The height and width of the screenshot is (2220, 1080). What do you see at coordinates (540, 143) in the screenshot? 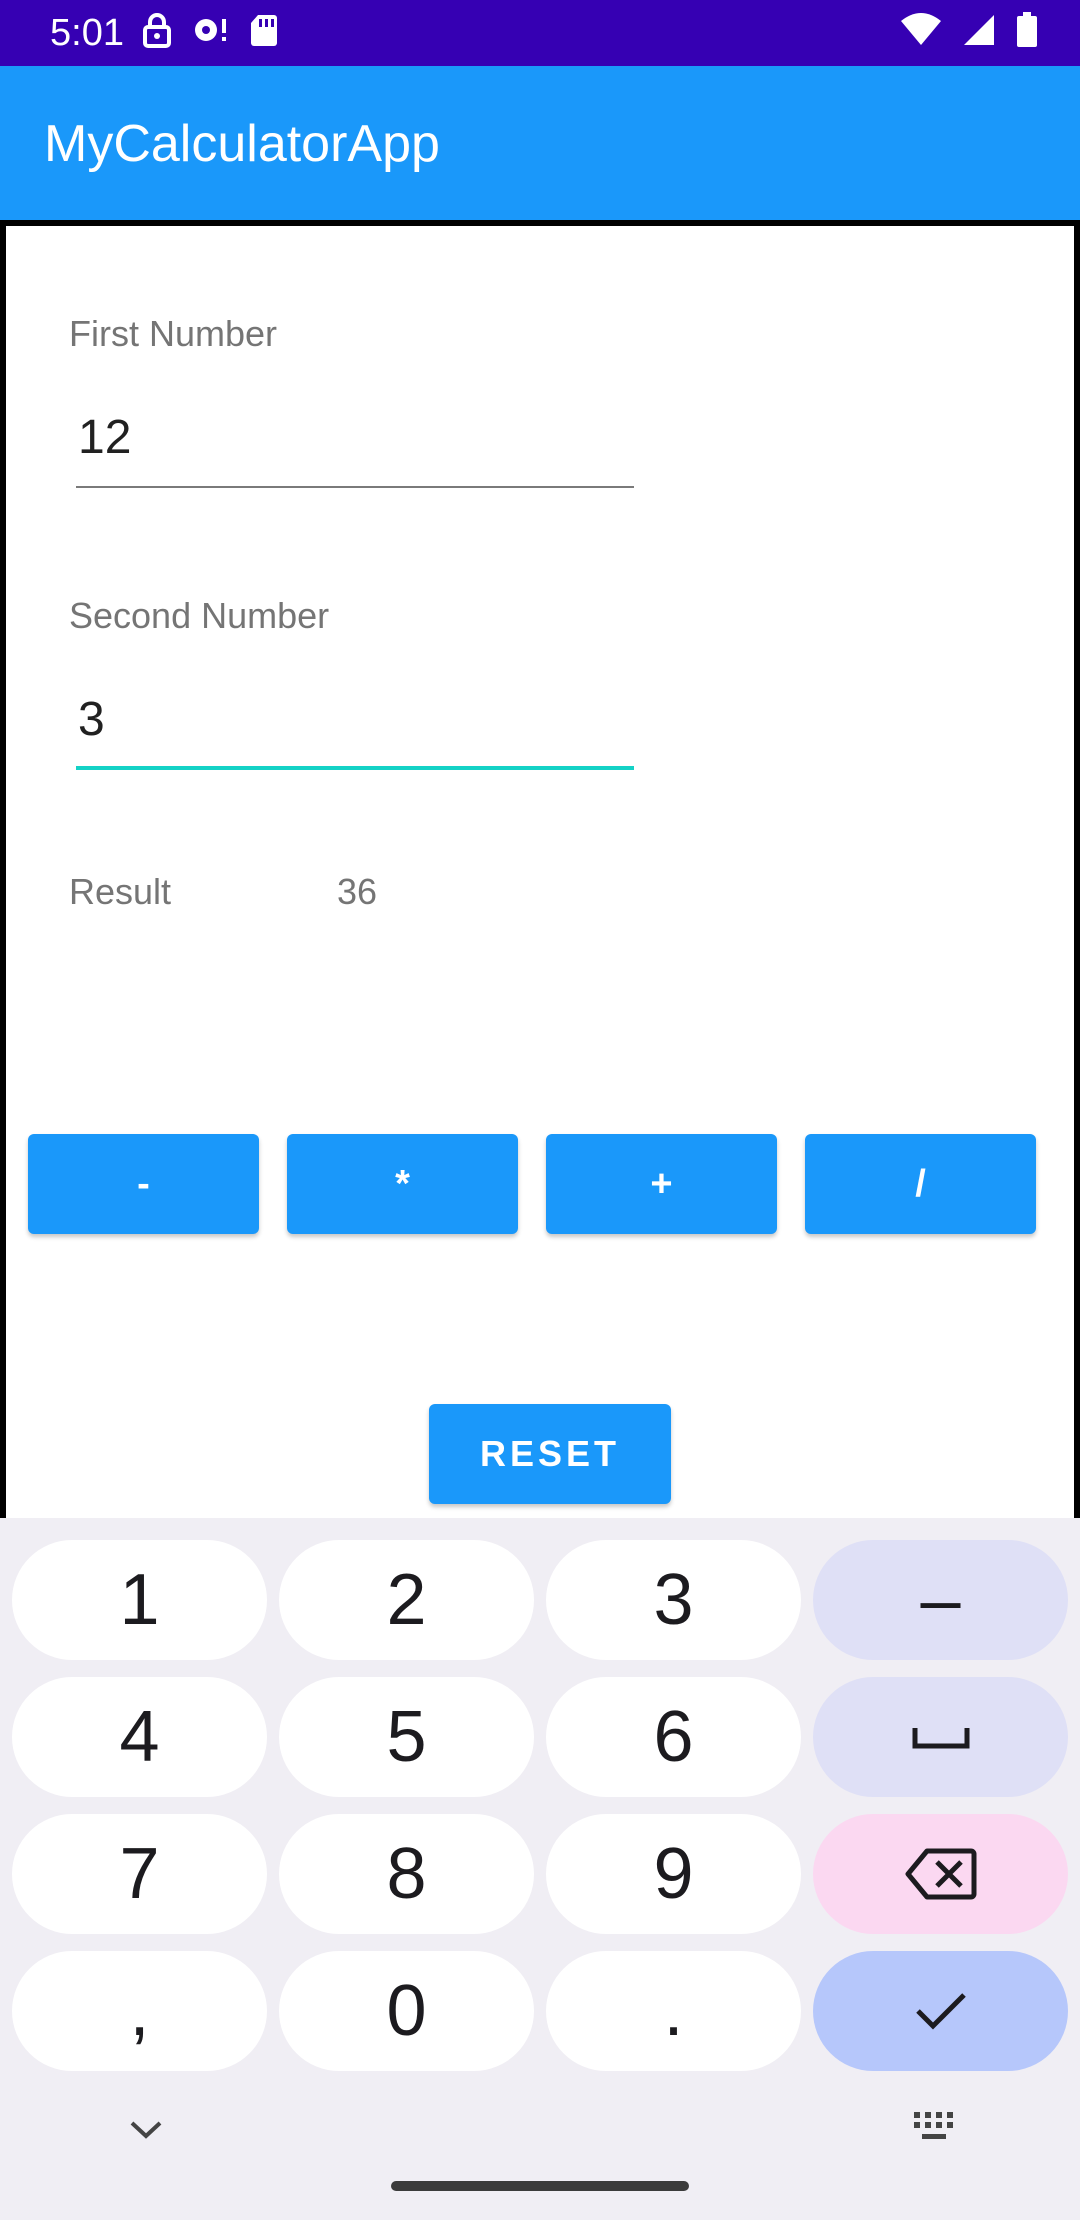
I see `app-bar: MyCalculatorApp` at bounding box center [540, 143].